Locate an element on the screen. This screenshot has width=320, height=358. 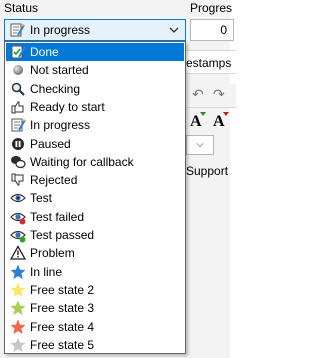
list-item-label: Test is located at coordinates (41, 198).